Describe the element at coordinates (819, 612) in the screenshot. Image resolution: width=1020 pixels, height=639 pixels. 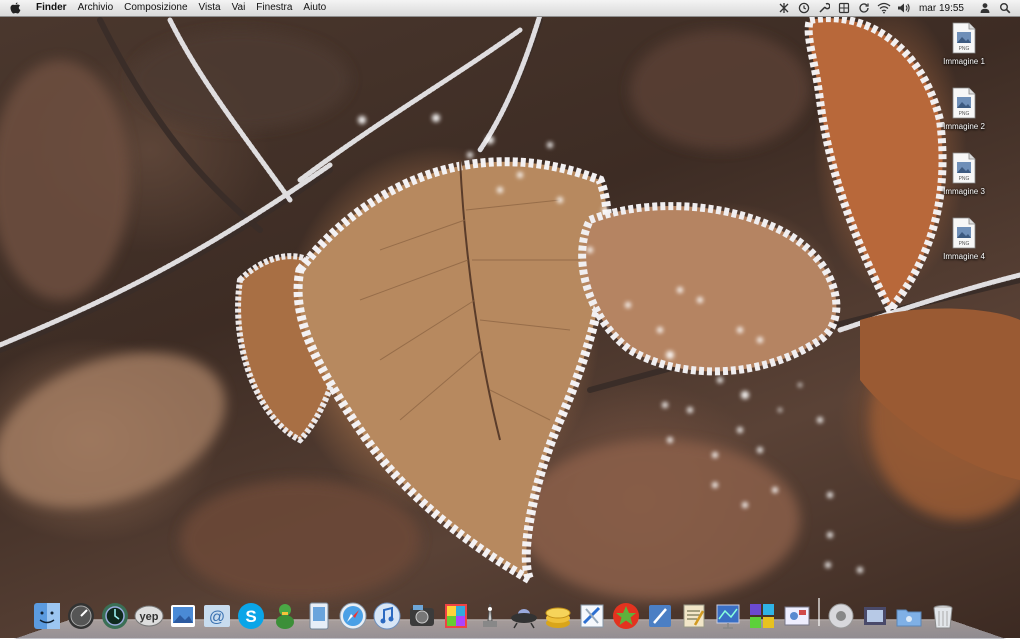
I see `dock-separator` at that location.